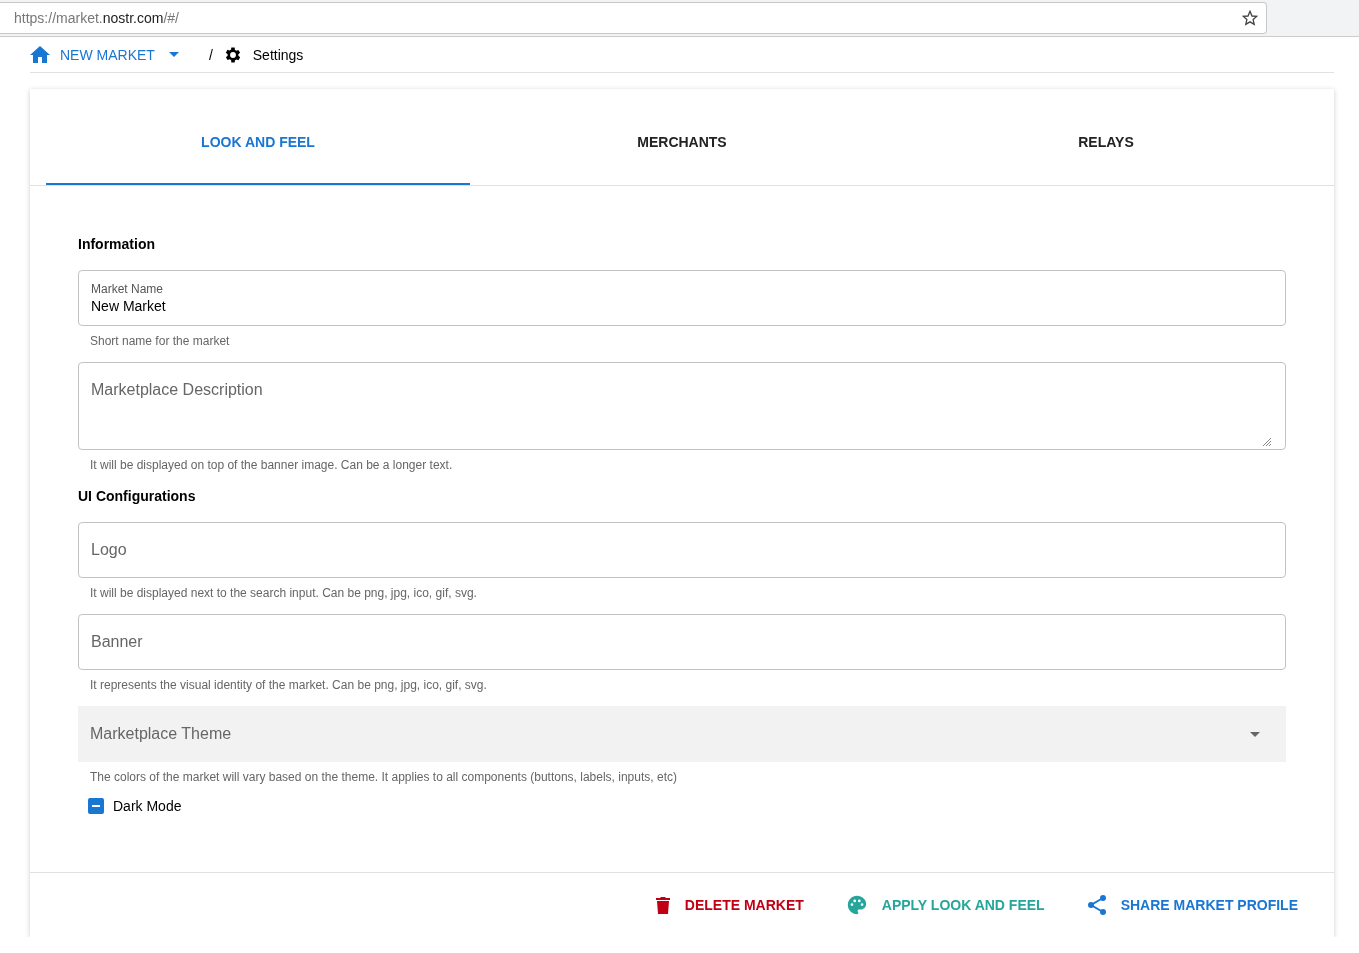  I want to click on helper-text: It will be displayed next to the search input. Can be png, jpg, ico, gif, svg., so click(283, 593).